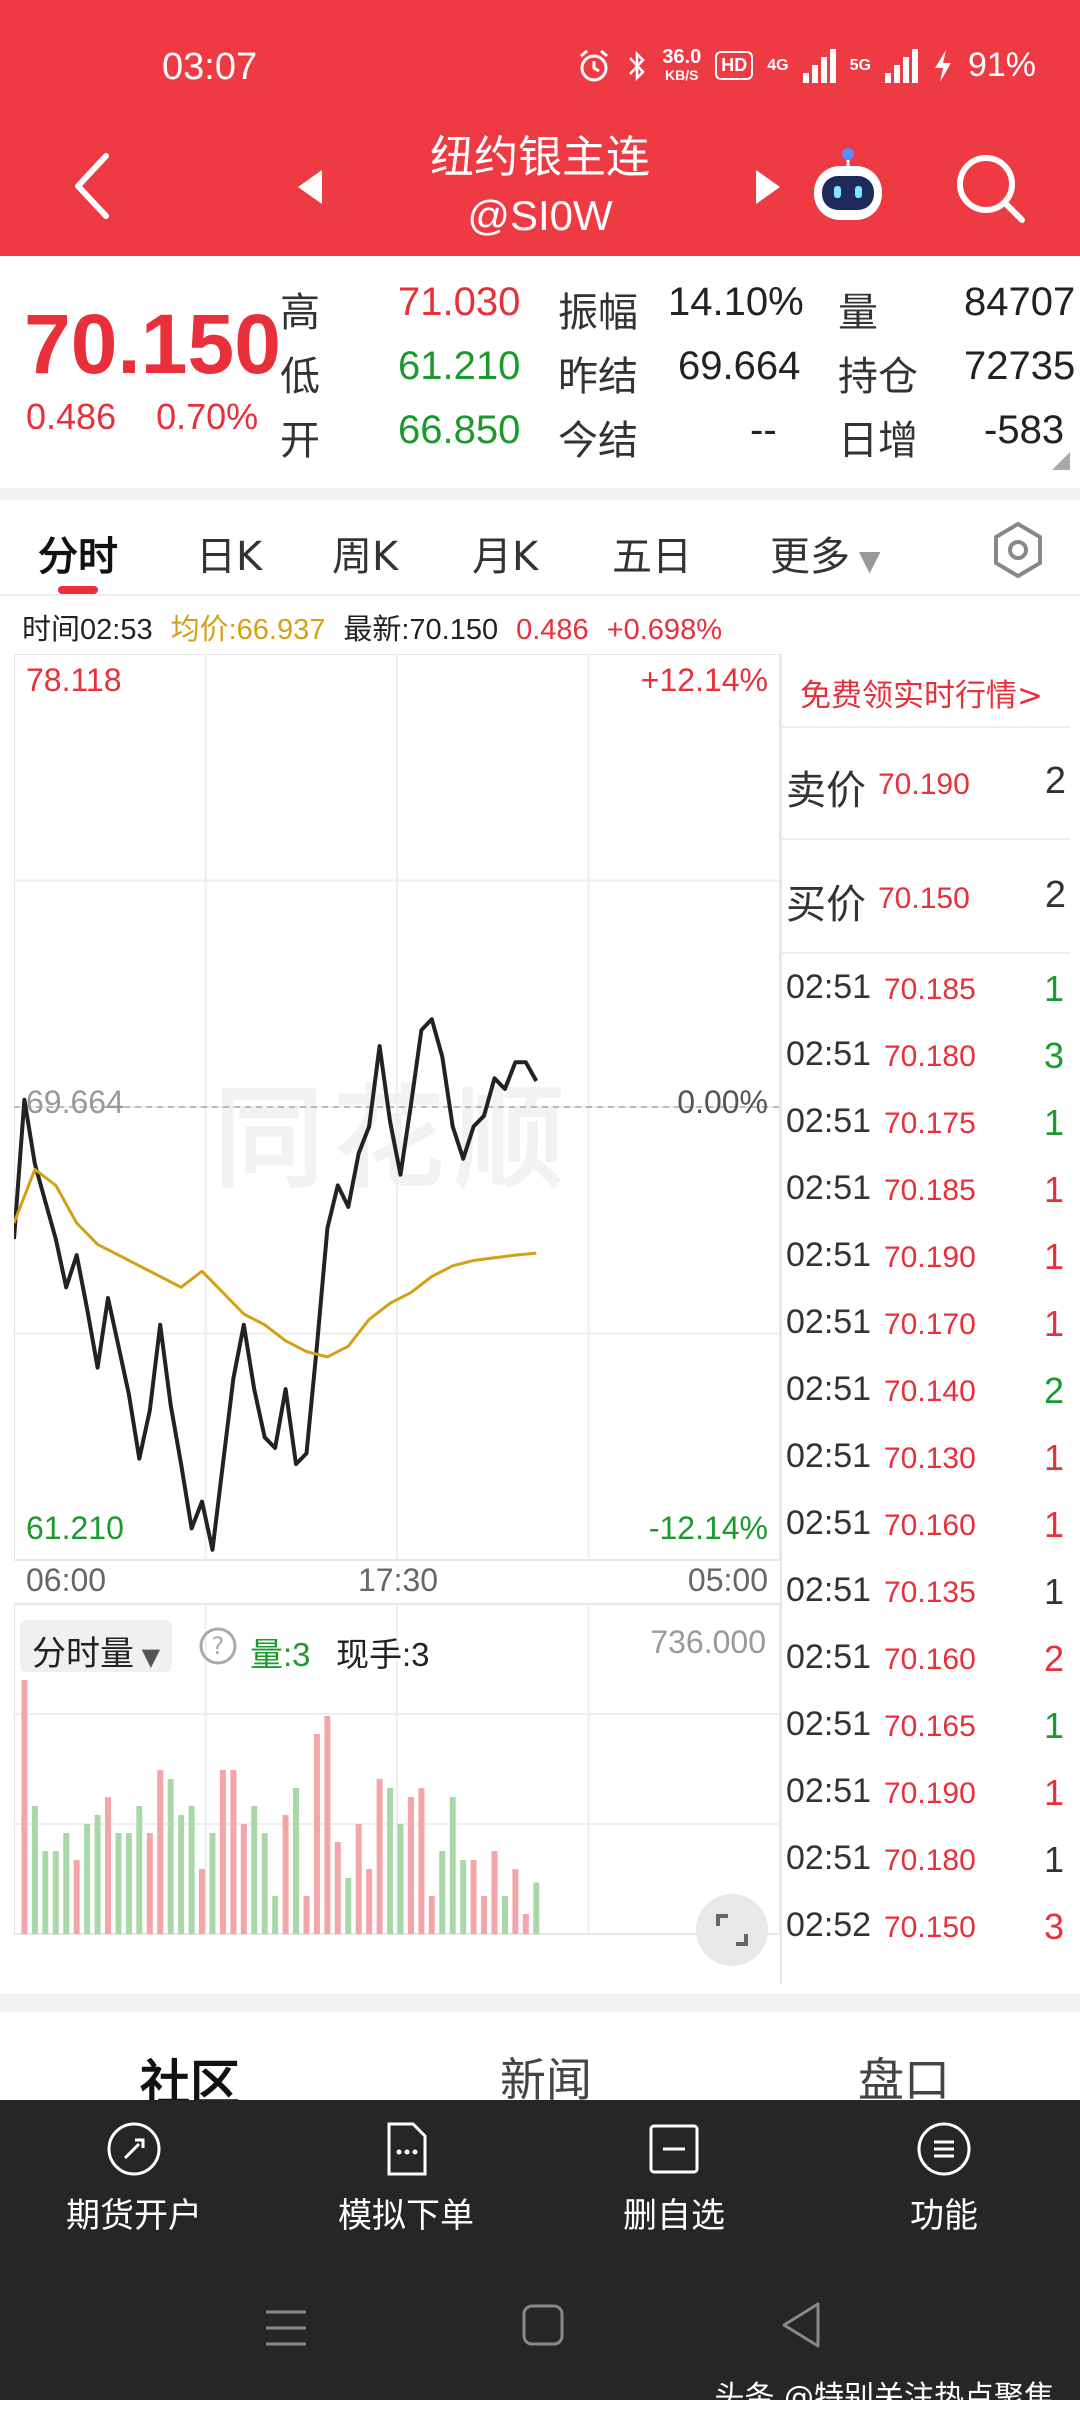 The image size is (1080, 2416). What do you see at coordinates (652, 553) in the screenshot?
I see `tab-five-day: 五日` at bounding box center [652, 553].